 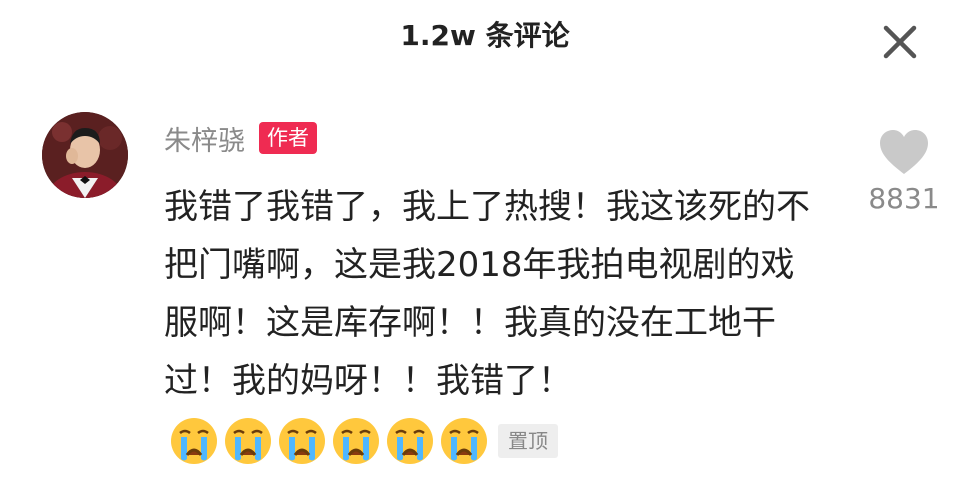 What do you see at coordinates (528, 440) in the screenshot?
I see `pinned-badge: 置顶` at bounding box center [528, 440].